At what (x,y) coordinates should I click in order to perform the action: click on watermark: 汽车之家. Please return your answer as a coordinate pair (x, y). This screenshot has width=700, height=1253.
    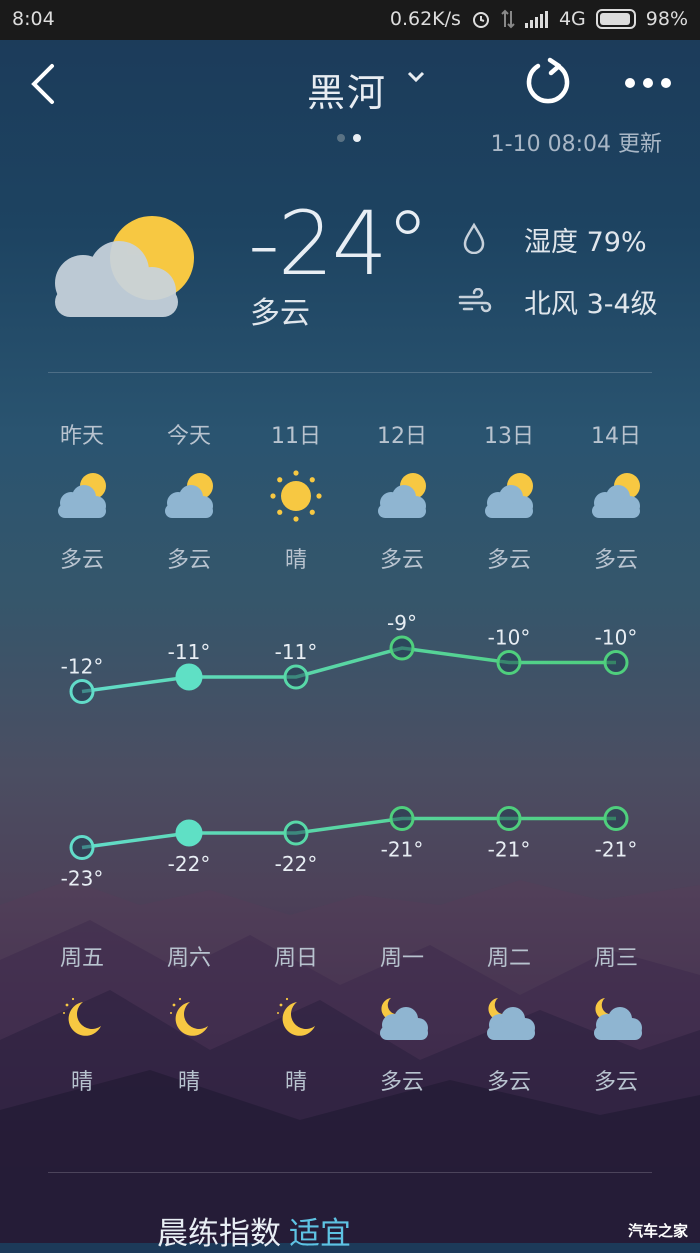
    Looking at the image, I should click on (657, 1231).